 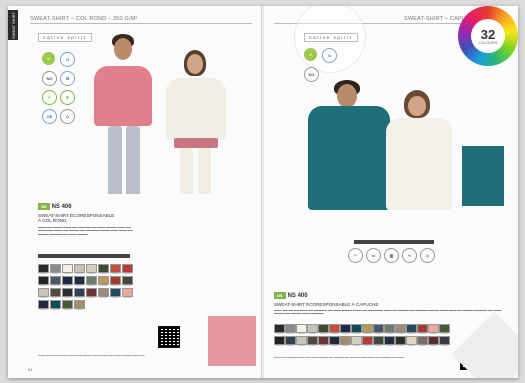 I want to click on reference-badge: NS NS 406, so click(x=55, y=206).